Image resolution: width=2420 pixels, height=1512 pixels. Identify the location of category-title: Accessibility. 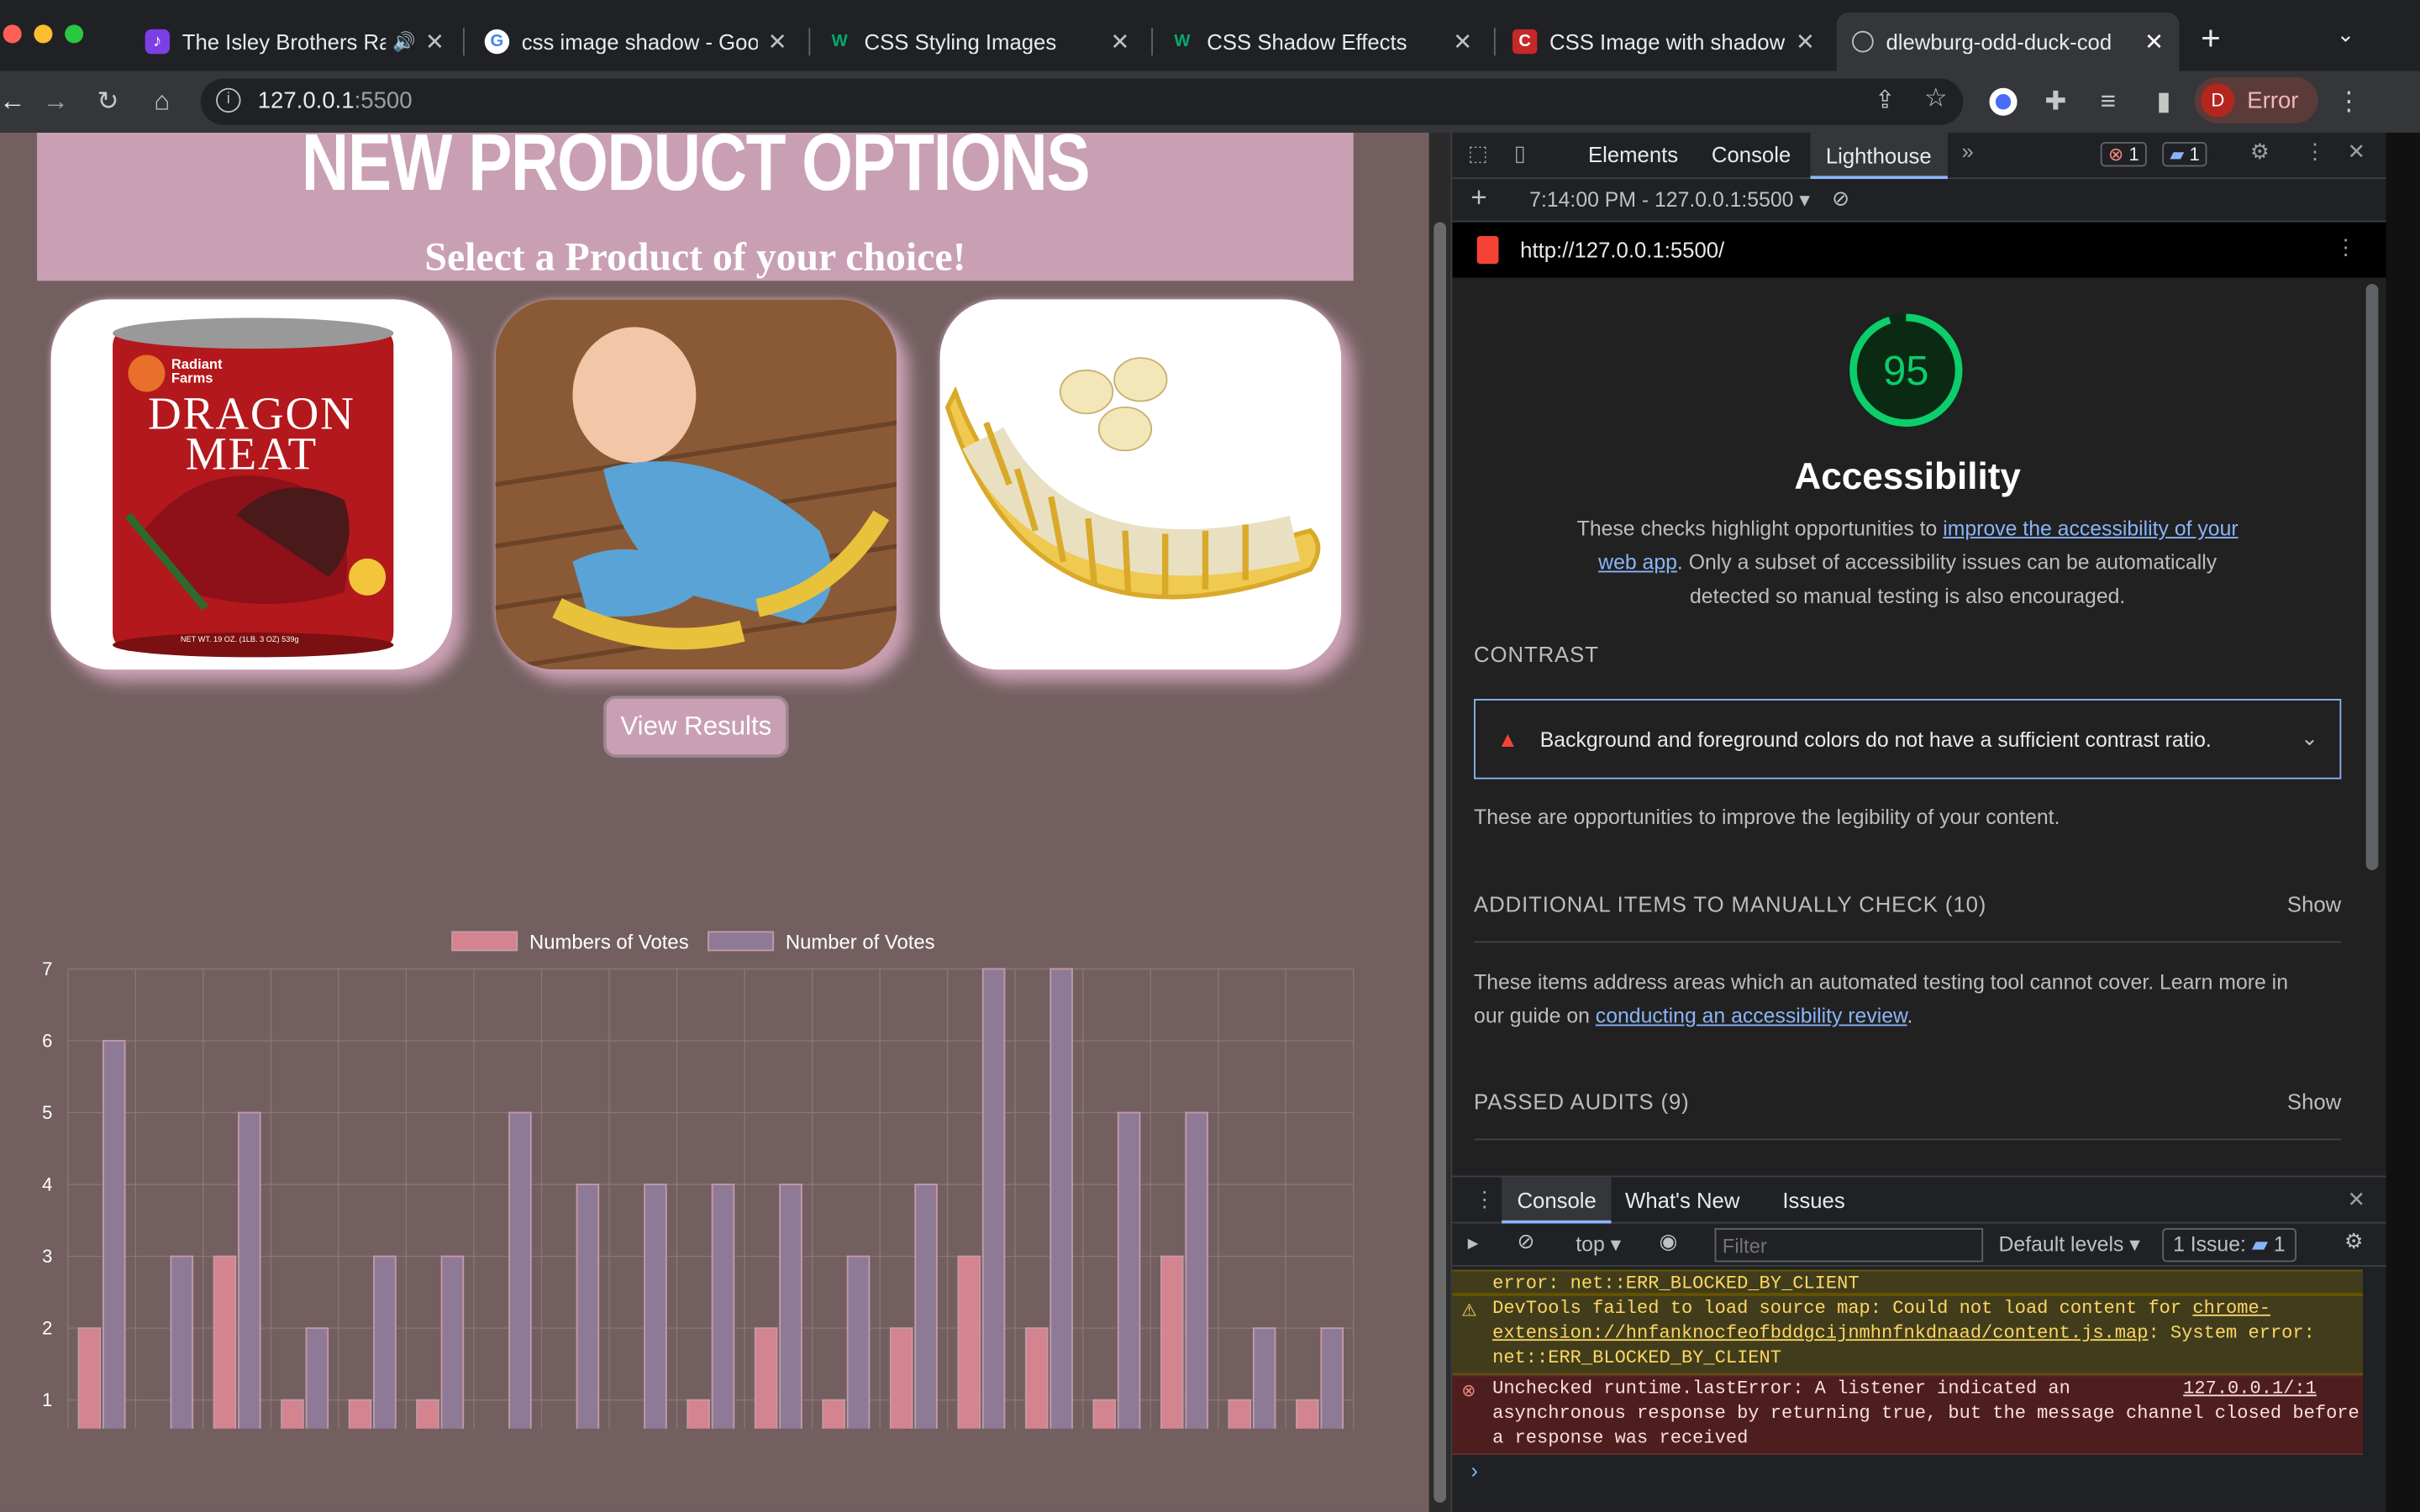
(1908, 477).